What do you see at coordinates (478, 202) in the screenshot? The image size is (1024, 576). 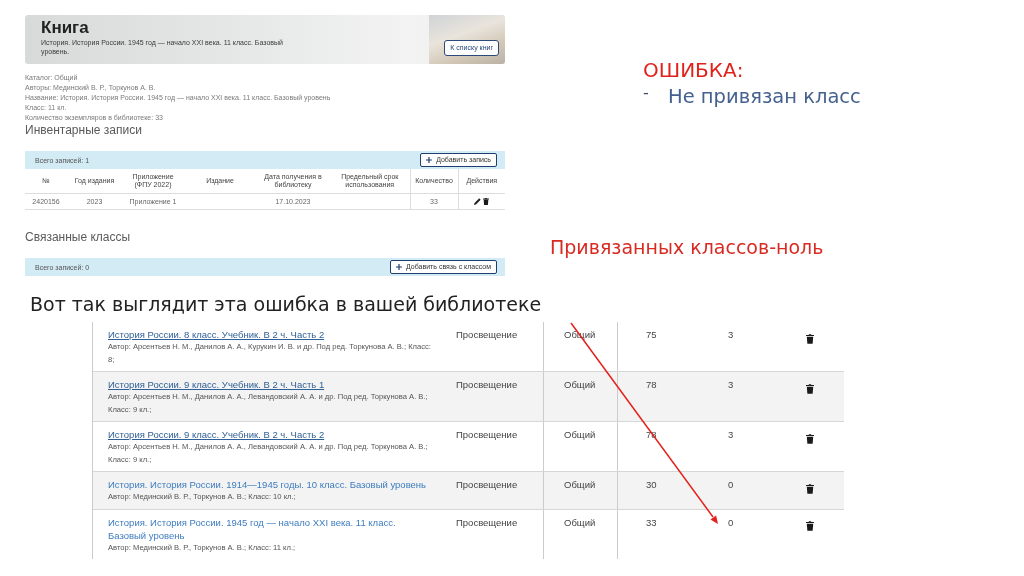 I see `pencil-icon` at bounding box center [478, 202].